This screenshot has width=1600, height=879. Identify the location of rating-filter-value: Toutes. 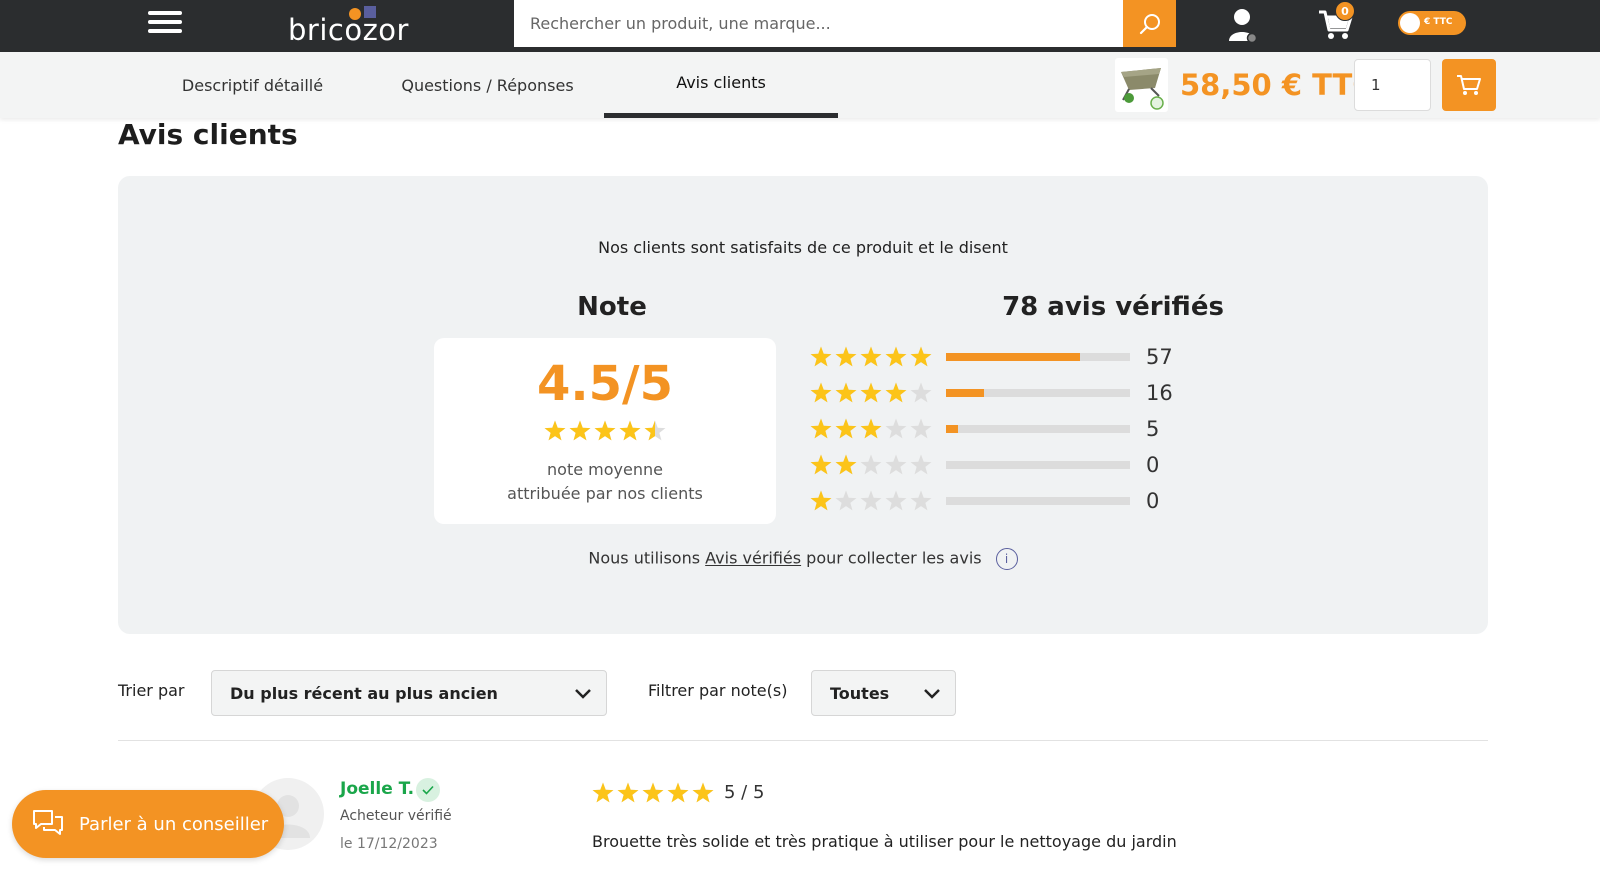
(860, 693).